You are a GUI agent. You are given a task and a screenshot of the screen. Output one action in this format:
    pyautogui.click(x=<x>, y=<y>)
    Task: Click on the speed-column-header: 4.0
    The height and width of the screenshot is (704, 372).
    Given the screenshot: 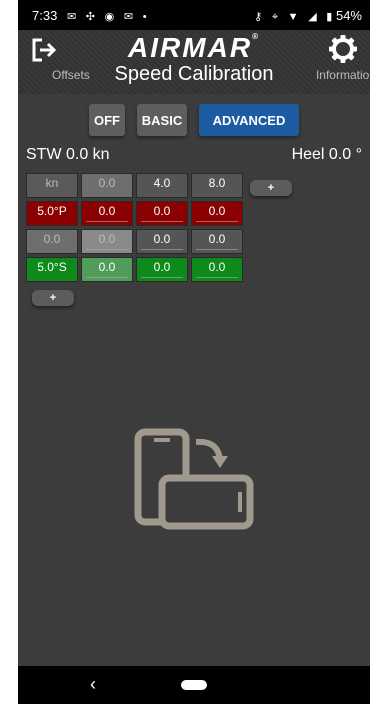 What is the action you would take?
    pyautogui.click(x=162, y=185)
    